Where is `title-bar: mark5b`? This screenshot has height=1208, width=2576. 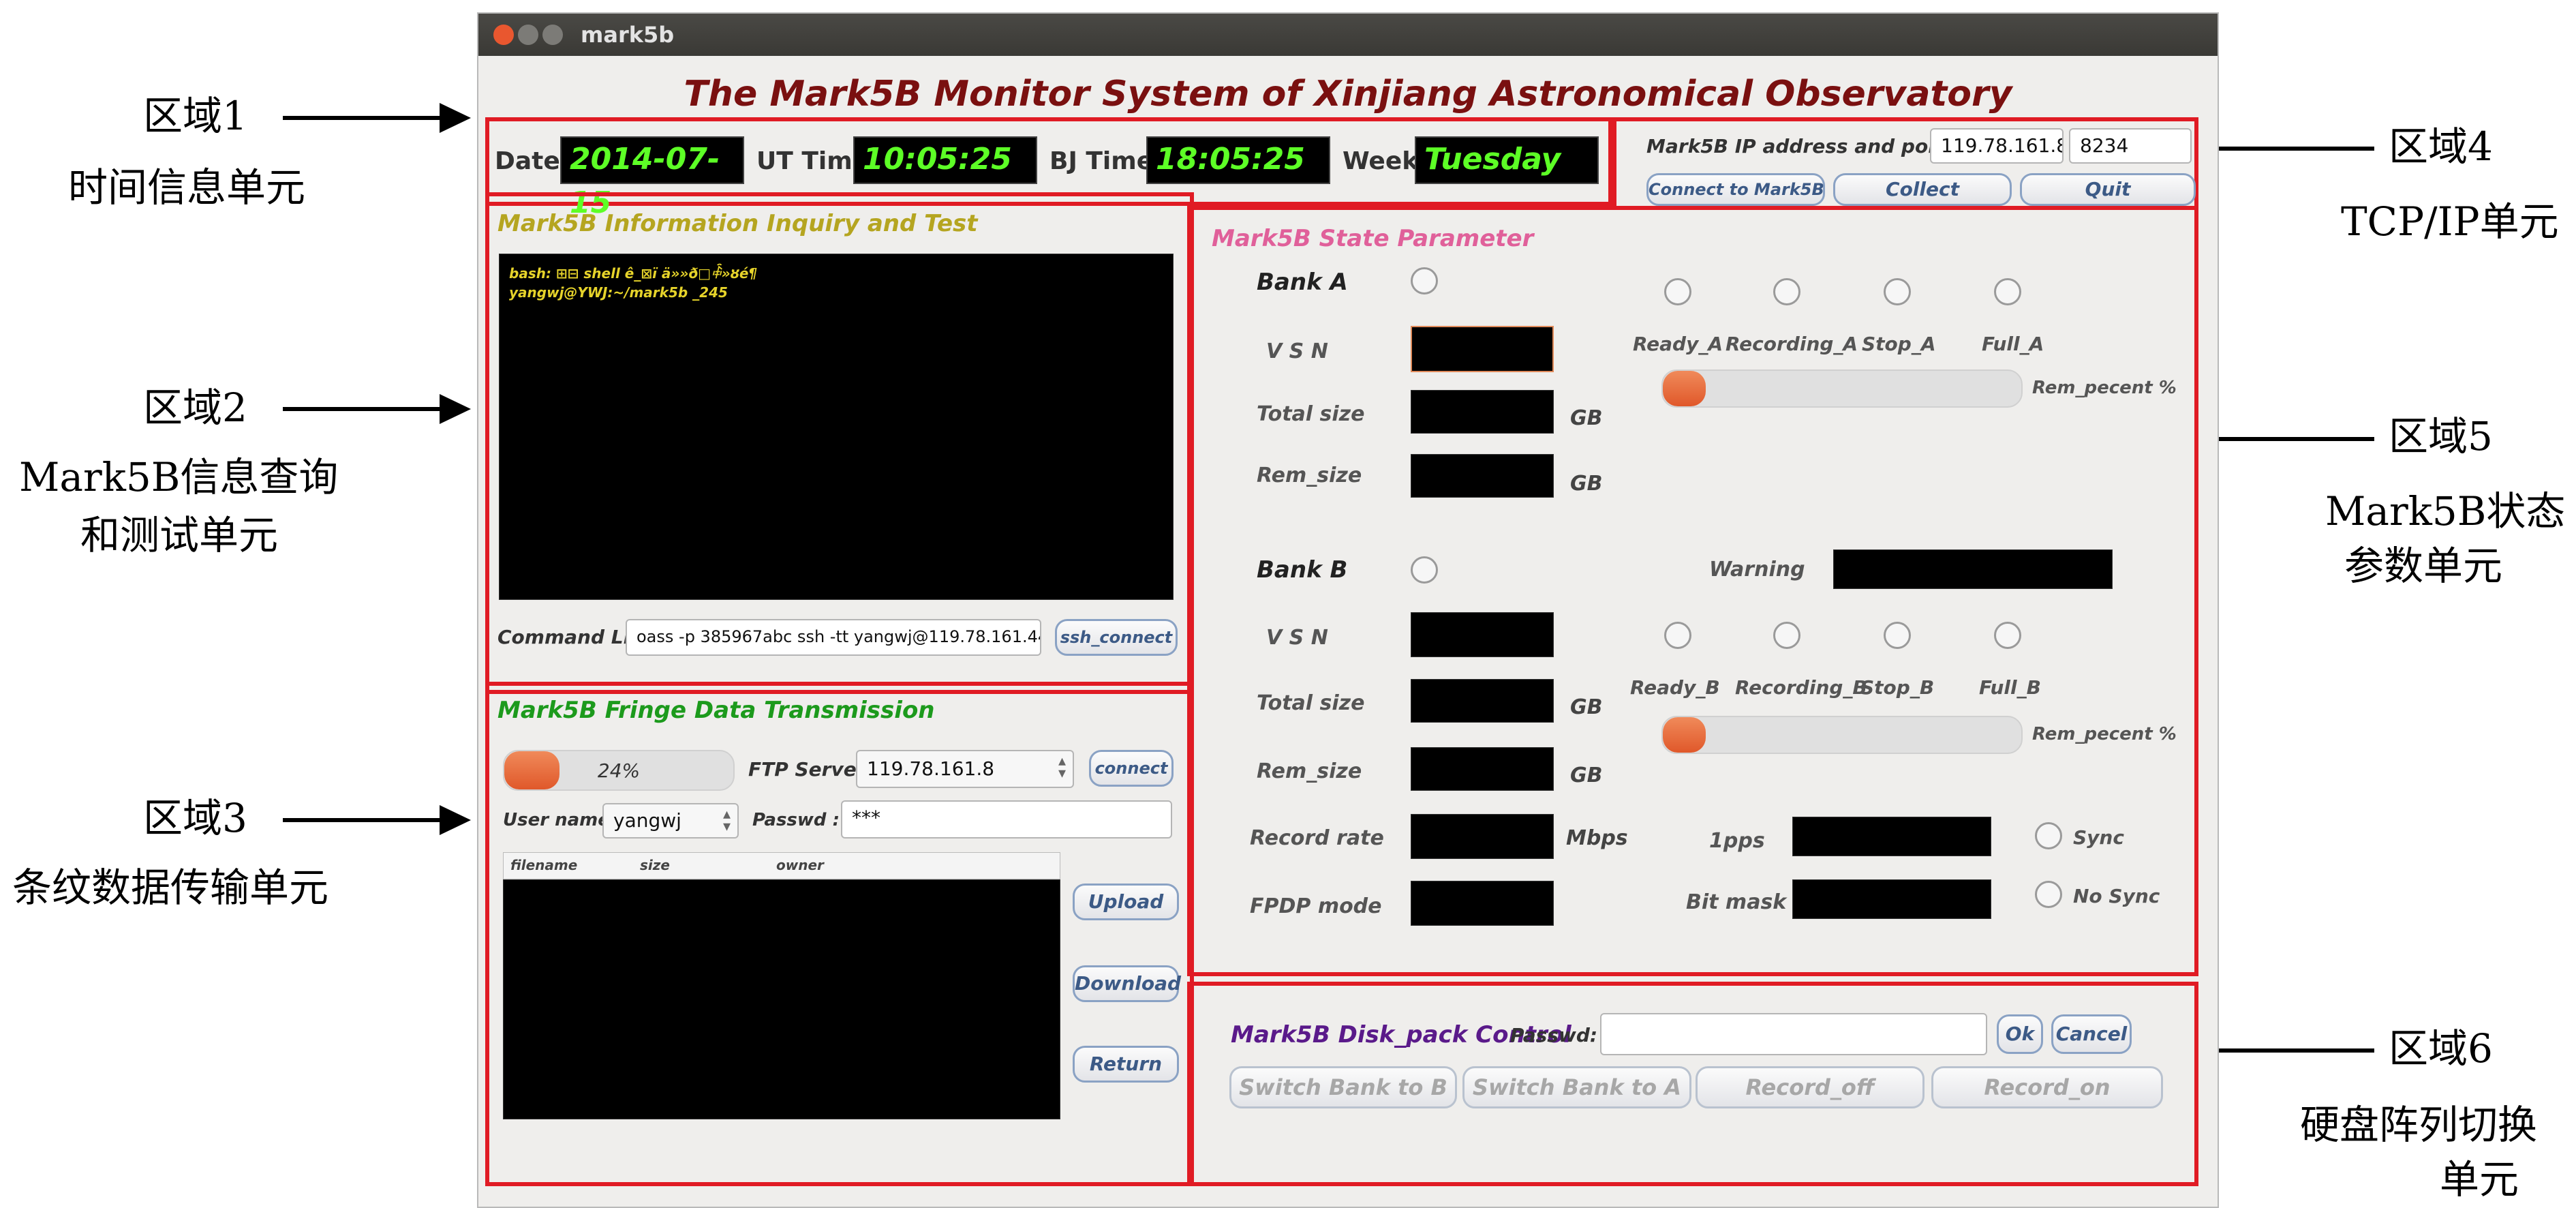 title-bar: mark5b is located at coordinates (1348, 35).